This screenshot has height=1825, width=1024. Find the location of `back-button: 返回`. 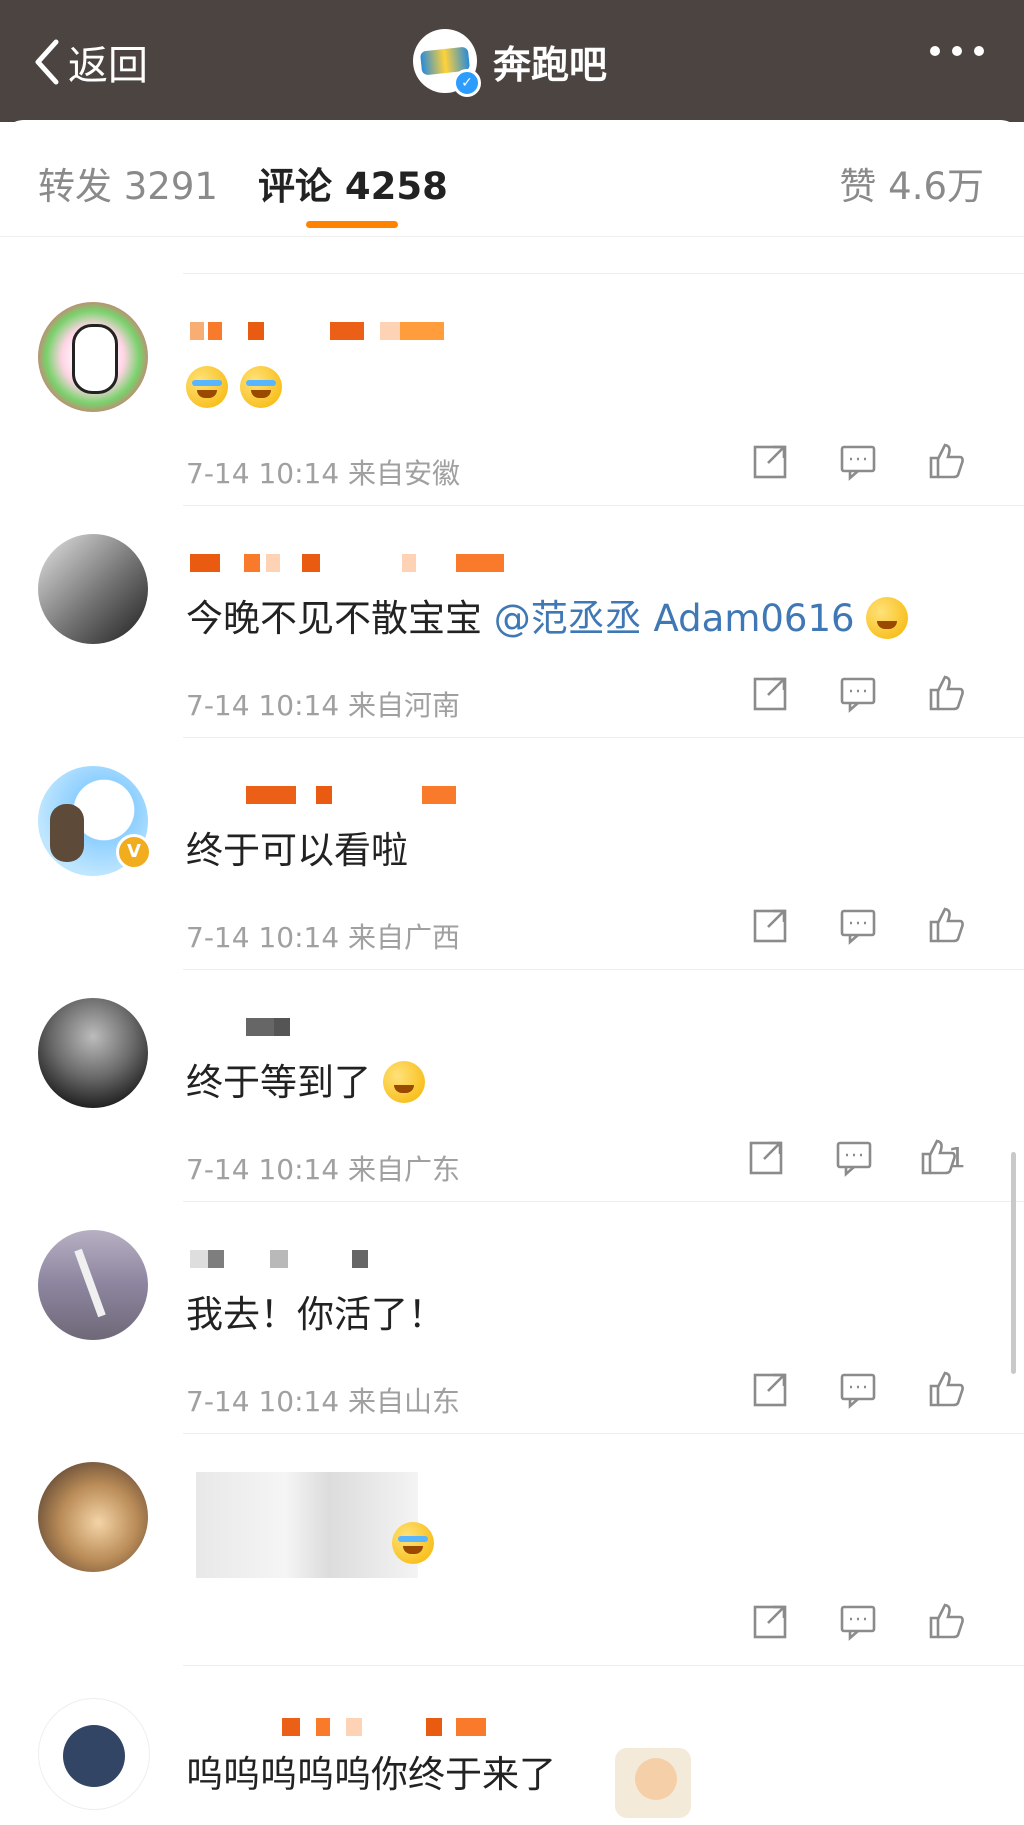

back-button: 返回 is located at coordinates (89, 62).